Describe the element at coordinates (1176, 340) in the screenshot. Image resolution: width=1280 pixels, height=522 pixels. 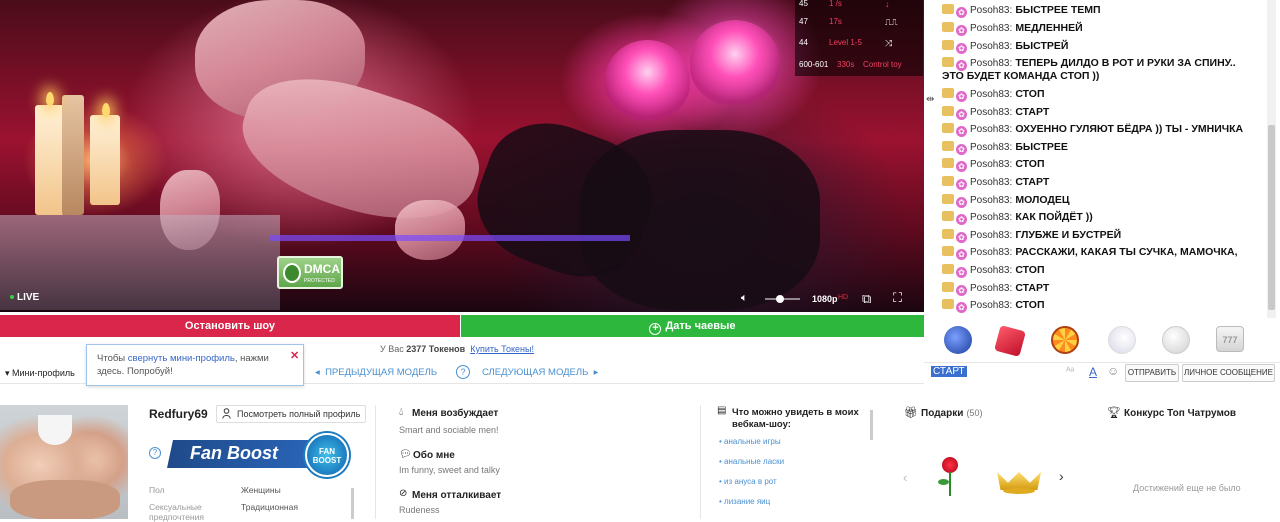
I see `bingo-ball-icon` at that location.